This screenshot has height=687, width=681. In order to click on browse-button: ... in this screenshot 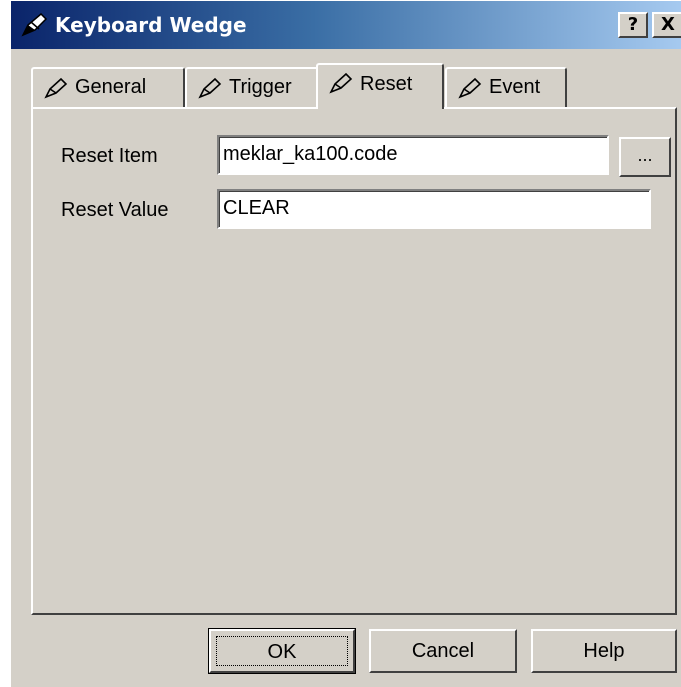, I will do `click(645, 157)`.